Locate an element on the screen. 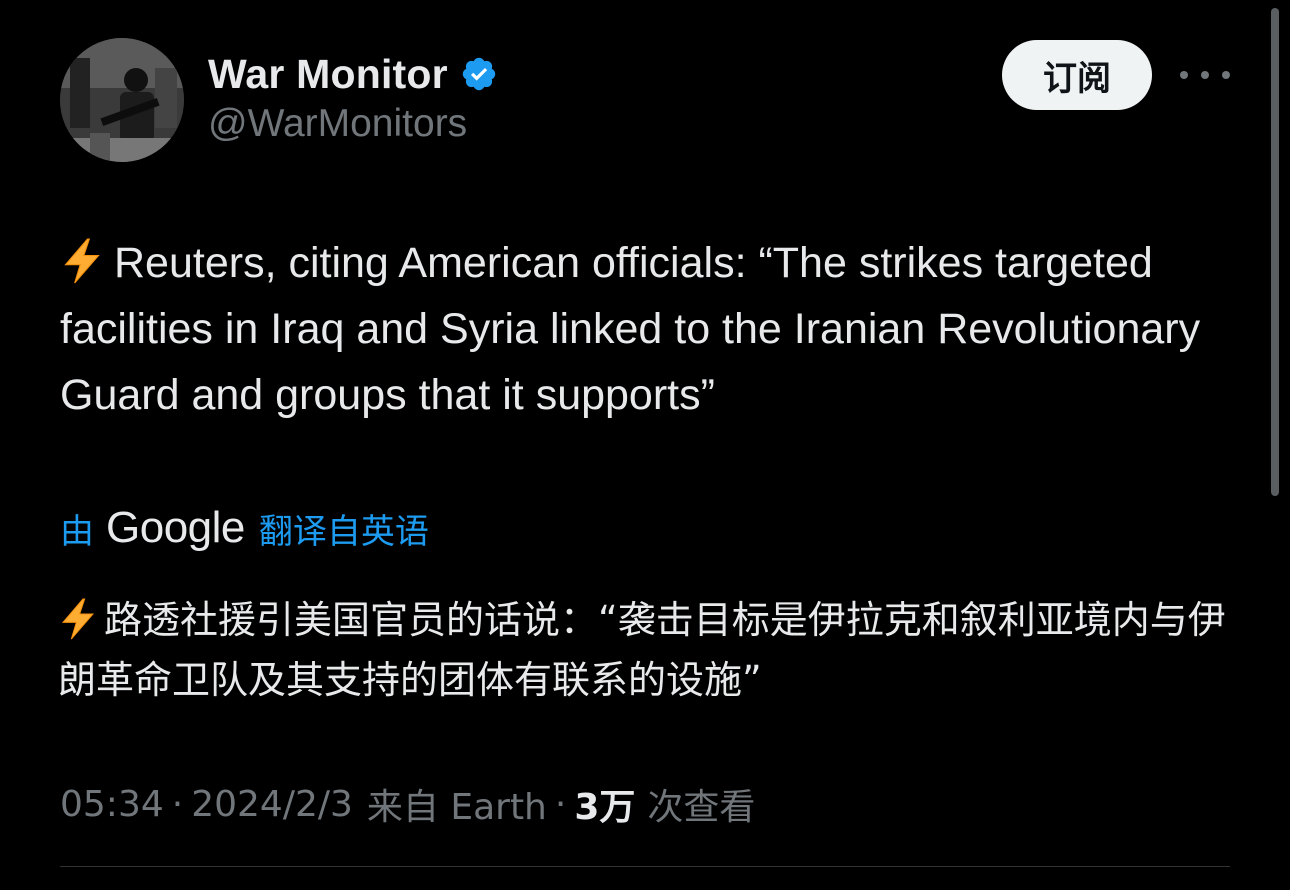 Image resolution: width=1290 pixels, height=890 pixels. tweet-header: War Monitor @WarMonitors 订阅 is located at coordinates (645, 100).